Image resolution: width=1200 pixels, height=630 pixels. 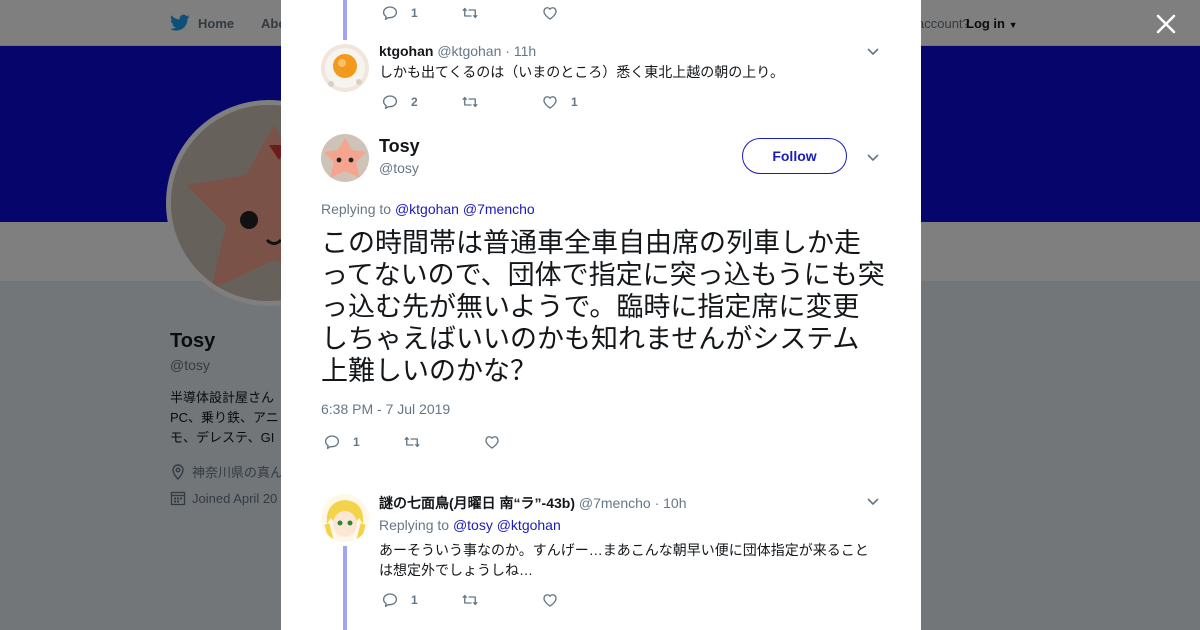 I want to click on 7mencho-tweet-actions: 1, so click(x=501, y=600).